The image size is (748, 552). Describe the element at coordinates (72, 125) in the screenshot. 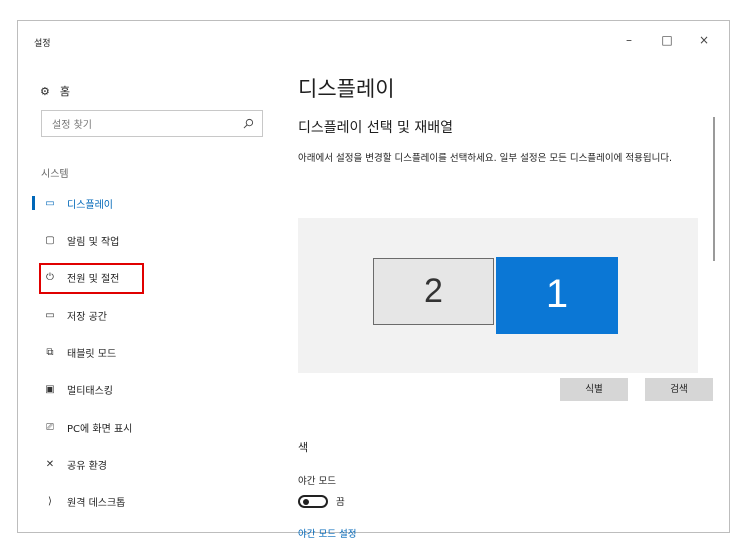

I see `search-placeholder: 설정 찾기` at that location.